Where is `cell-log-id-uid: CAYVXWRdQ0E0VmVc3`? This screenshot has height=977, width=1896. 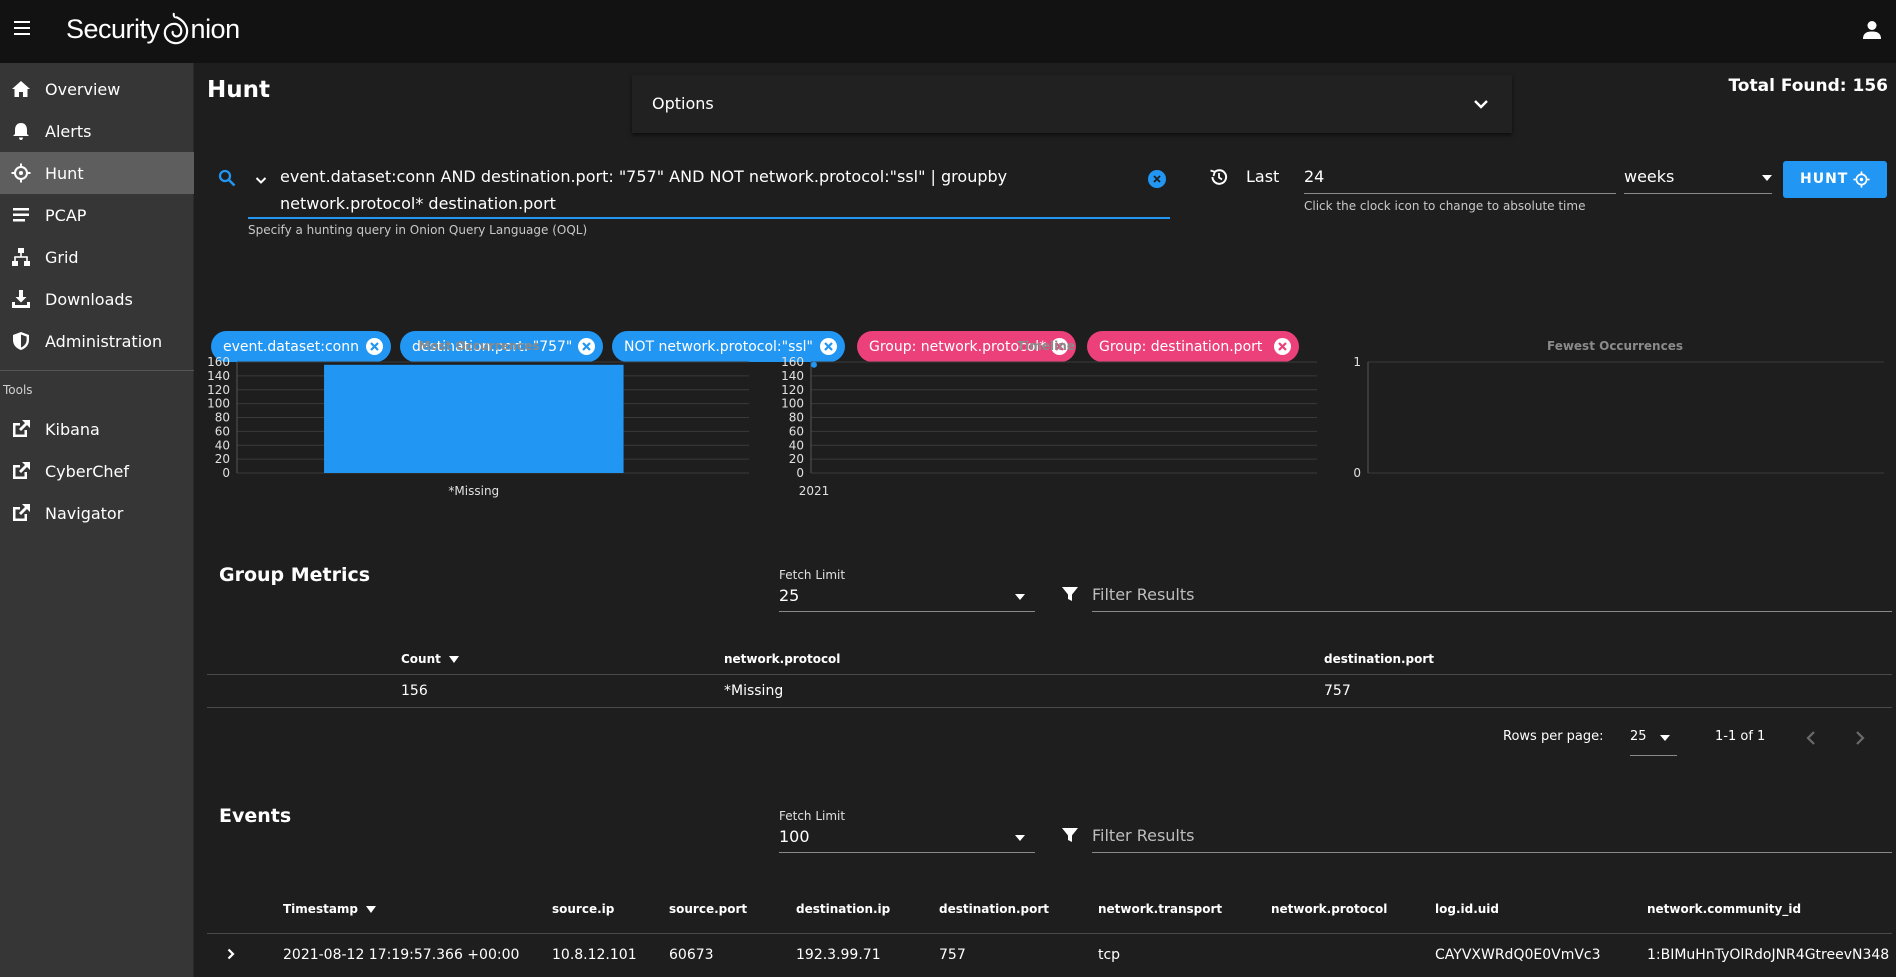
cell-log-id-uid: CAYVXWRdQ0E0VmVc3 is located at coordinates (1518, 955).